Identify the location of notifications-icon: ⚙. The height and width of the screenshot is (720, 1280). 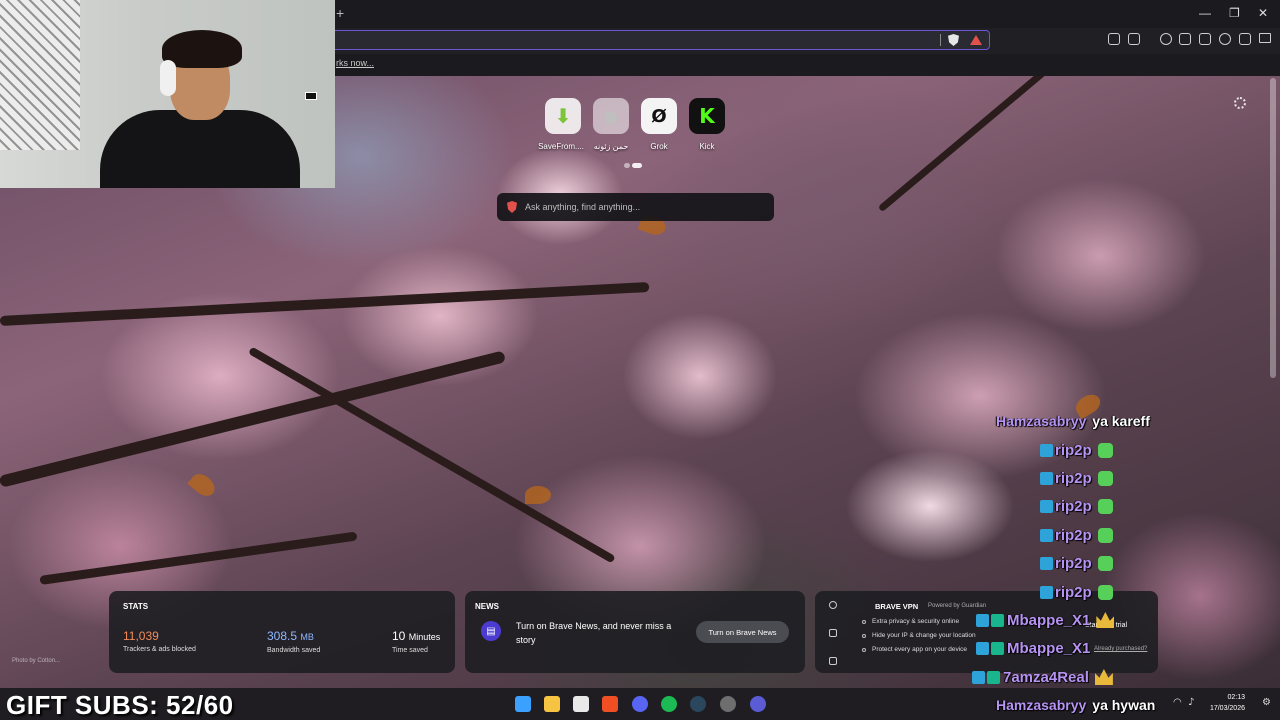
(1266, 702).